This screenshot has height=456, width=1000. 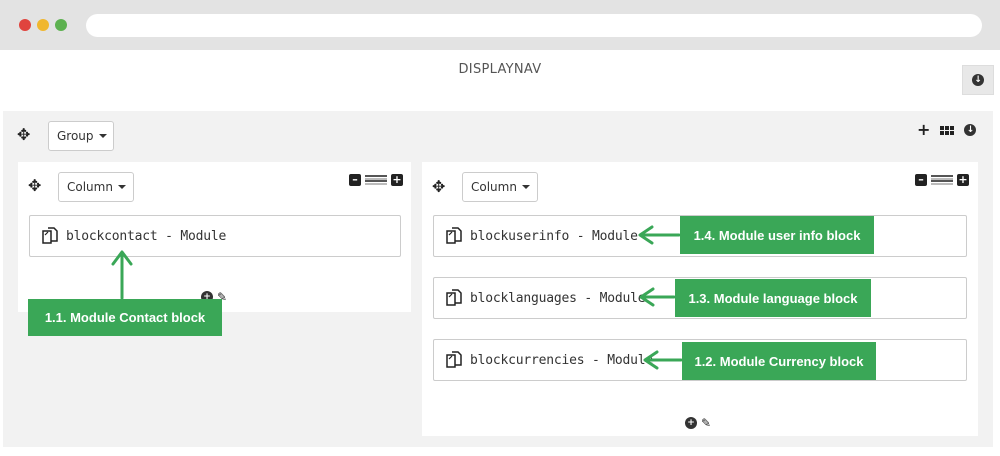 What do you see at coordinates (122, 275) in the screenshot?
I see `arrow-up-to-contact` at bounding box center [122, 275].